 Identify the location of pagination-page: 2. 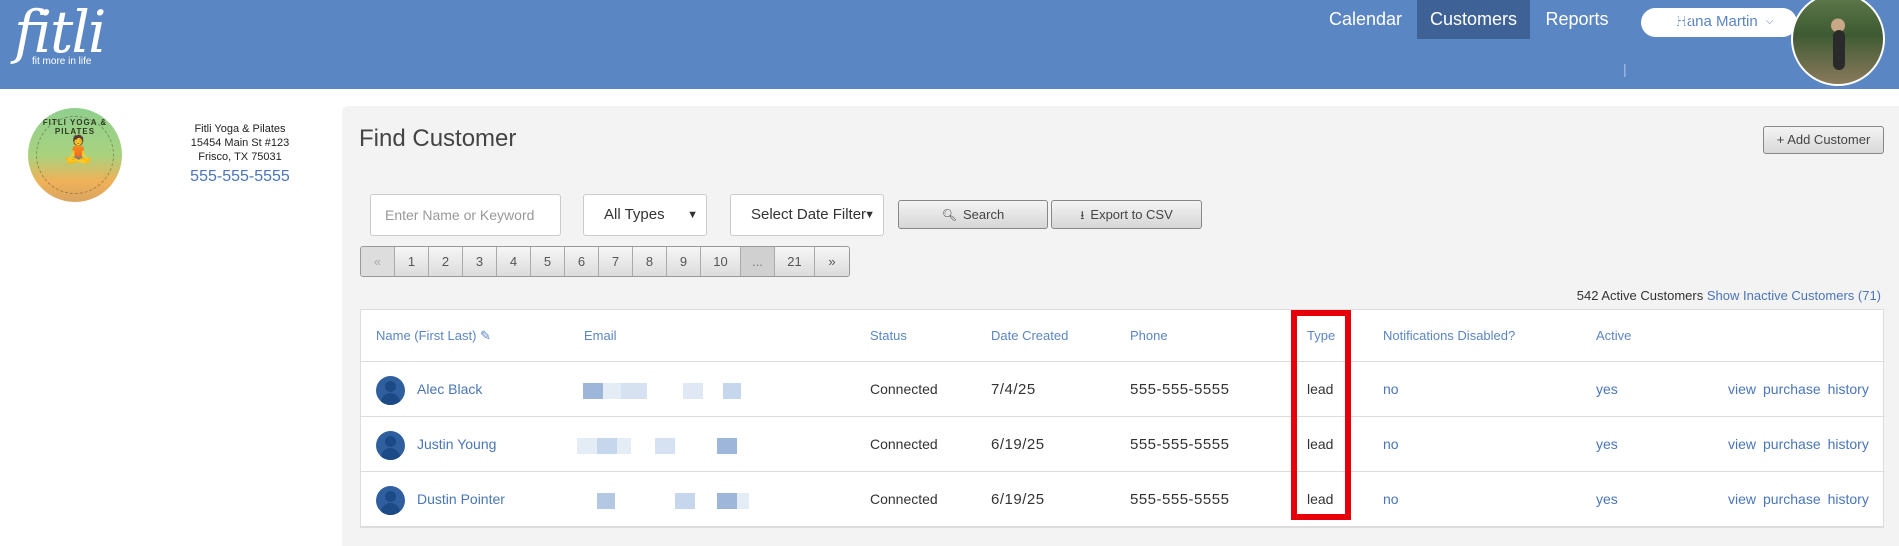
(446, 261).